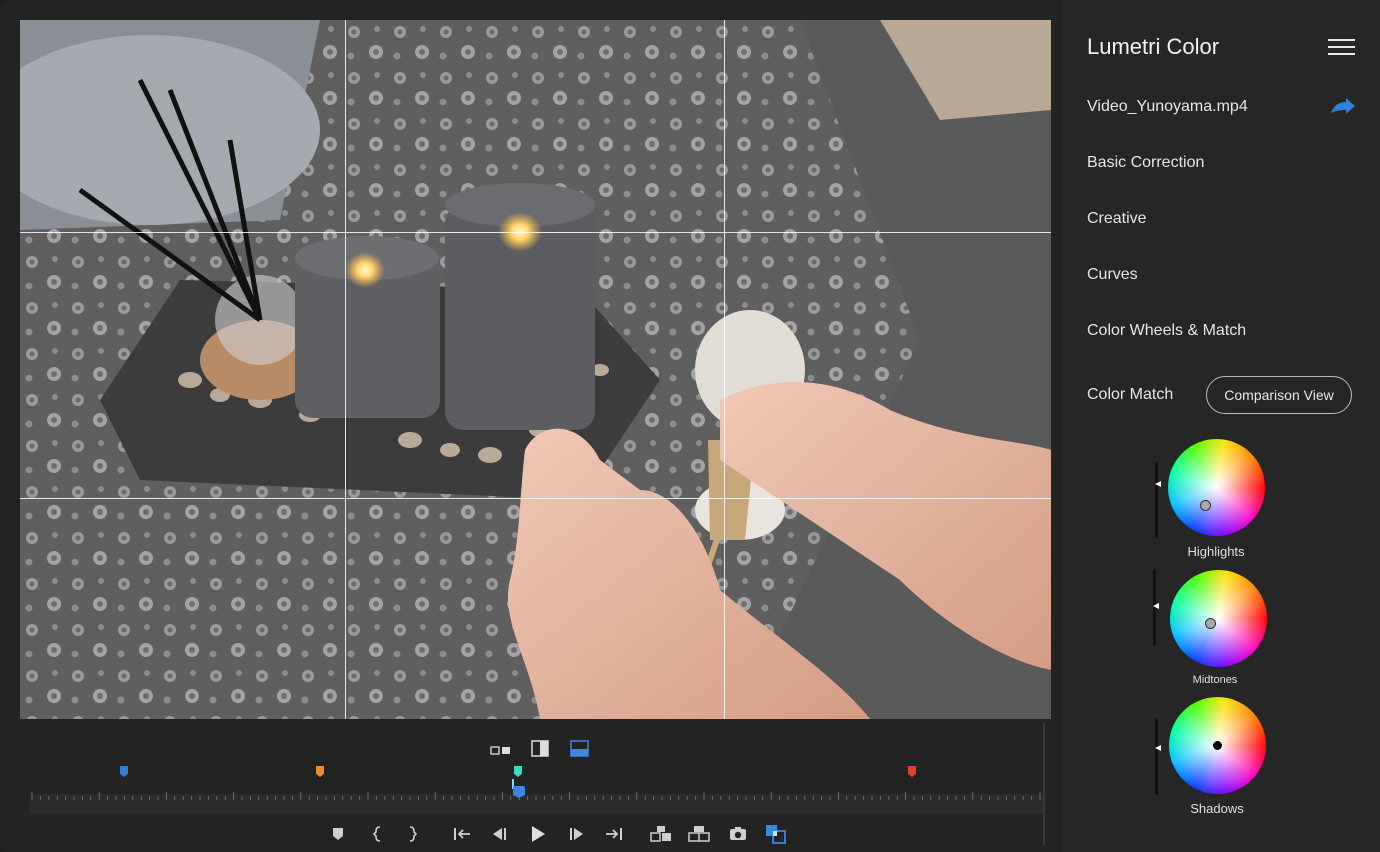 The width and height of the screenshot is (1380, 852). I want to click on split-view-icon, so click(540, 751).